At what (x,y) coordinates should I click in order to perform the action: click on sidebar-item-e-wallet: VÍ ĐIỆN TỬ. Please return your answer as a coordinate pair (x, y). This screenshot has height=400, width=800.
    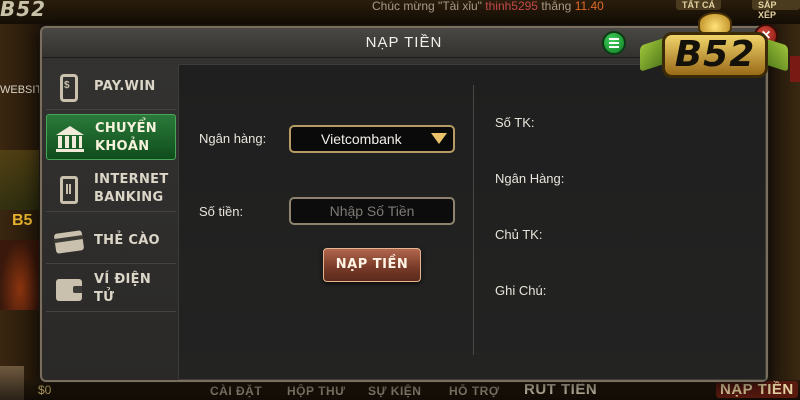
    Looking at the image, I should click on (111, 289).